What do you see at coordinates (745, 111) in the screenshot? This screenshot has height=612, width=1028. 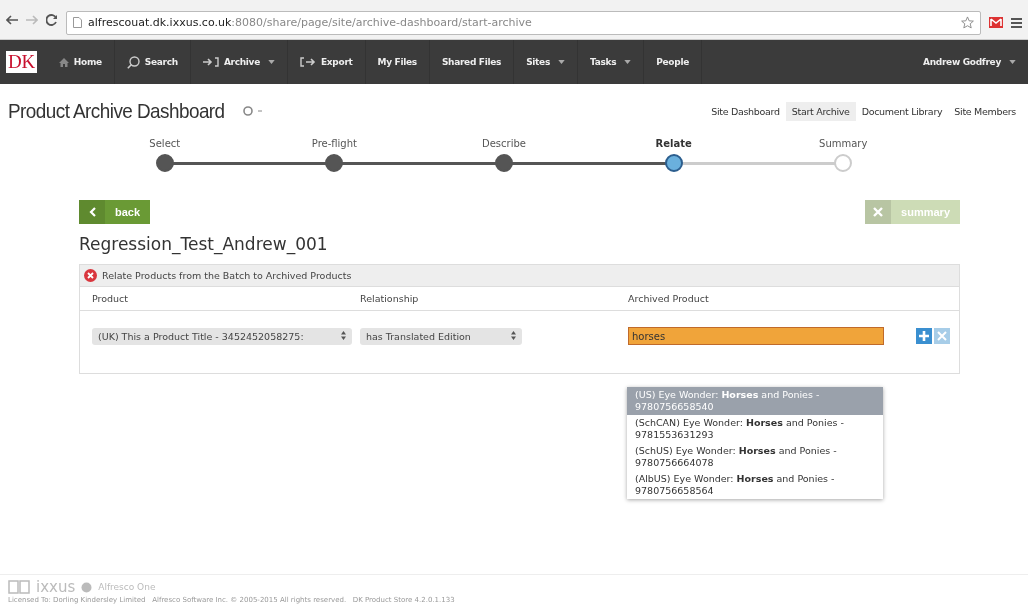 I see `site-link: Site Dashboard` at bounding box center [745, 111].